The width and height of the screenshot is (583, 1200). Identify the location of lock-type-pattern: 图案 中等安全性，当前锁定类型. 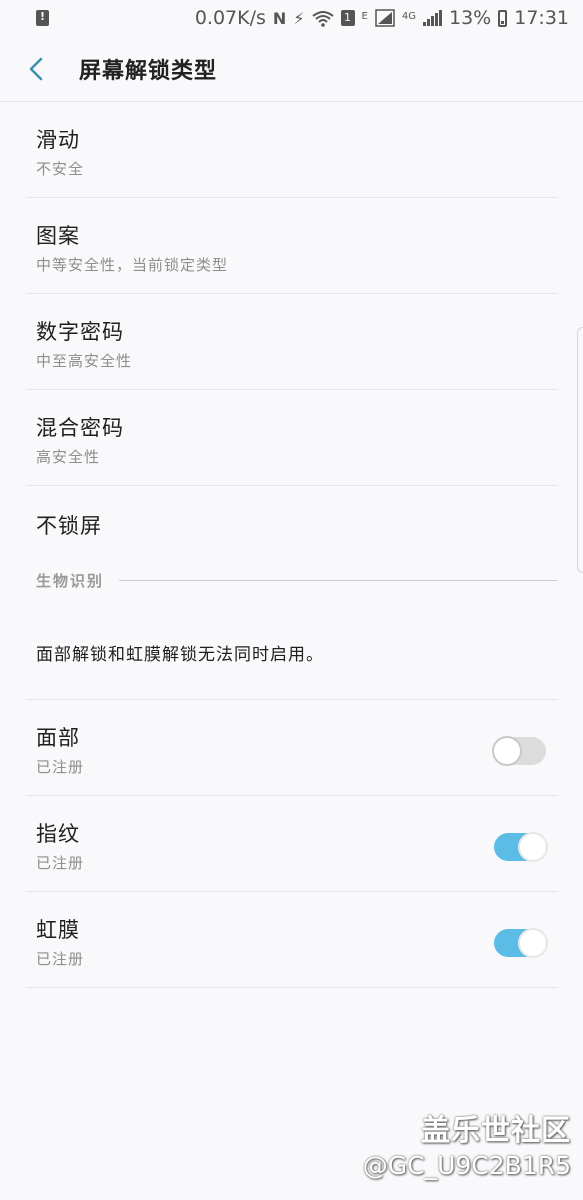
(292, 246).